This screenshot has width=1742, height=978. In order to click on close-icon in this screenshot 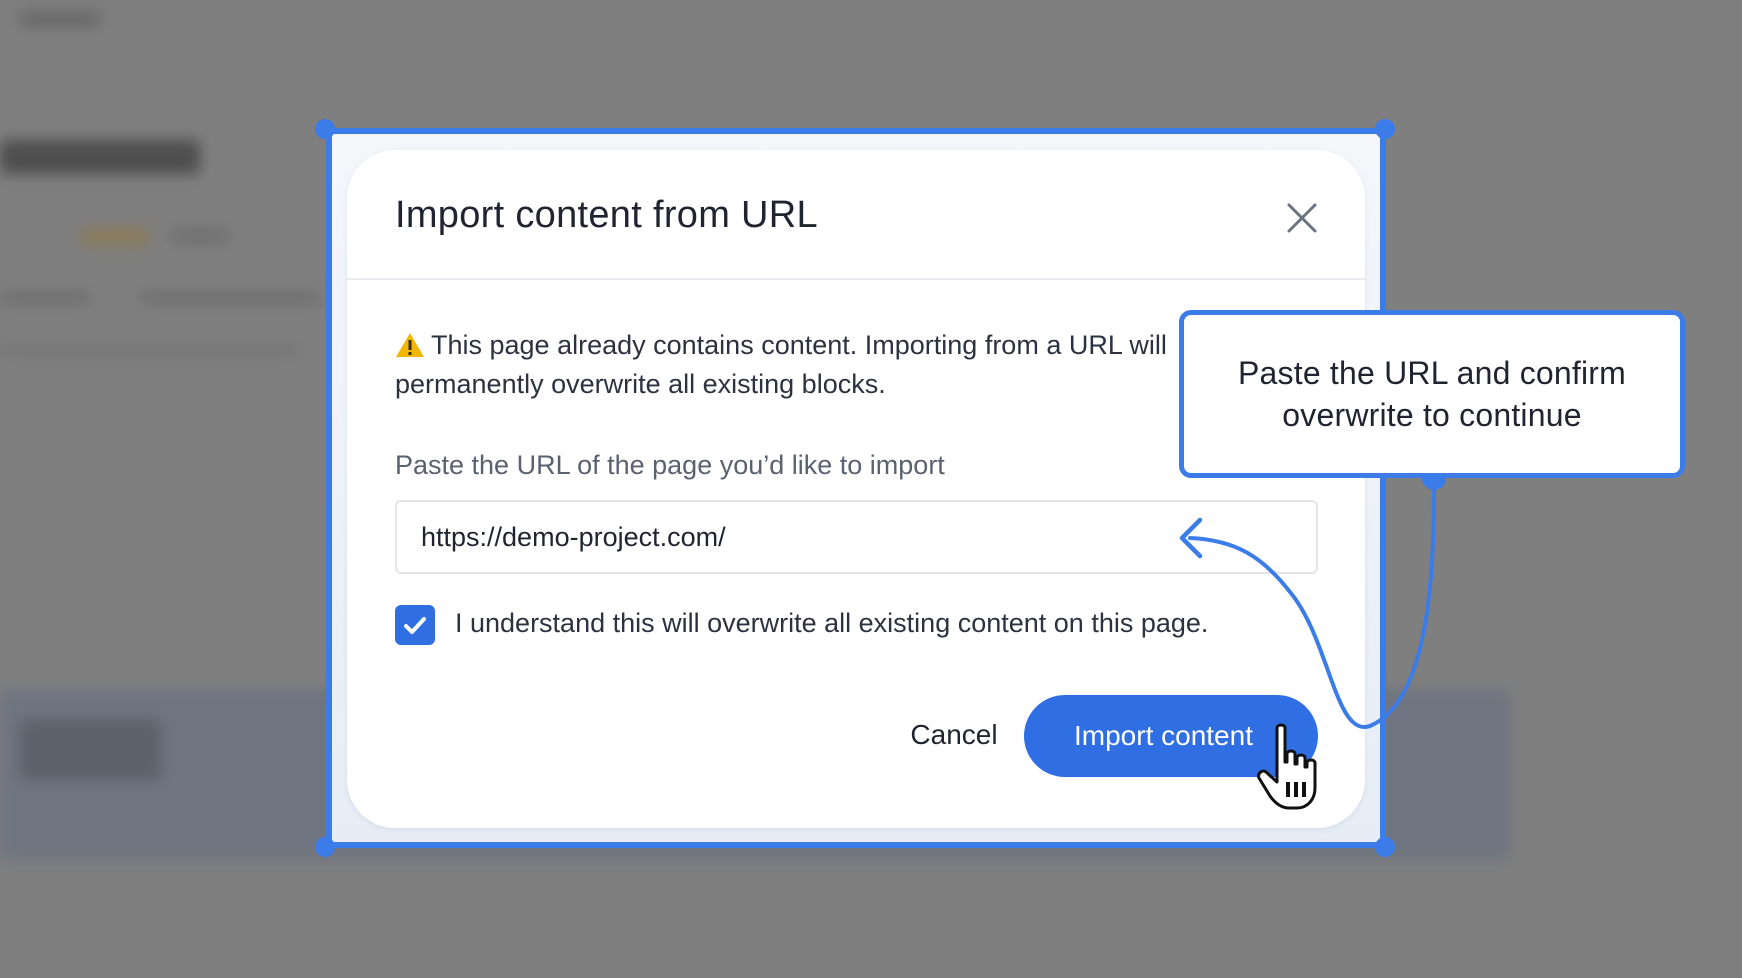, I will do `click(1302, 218)`.